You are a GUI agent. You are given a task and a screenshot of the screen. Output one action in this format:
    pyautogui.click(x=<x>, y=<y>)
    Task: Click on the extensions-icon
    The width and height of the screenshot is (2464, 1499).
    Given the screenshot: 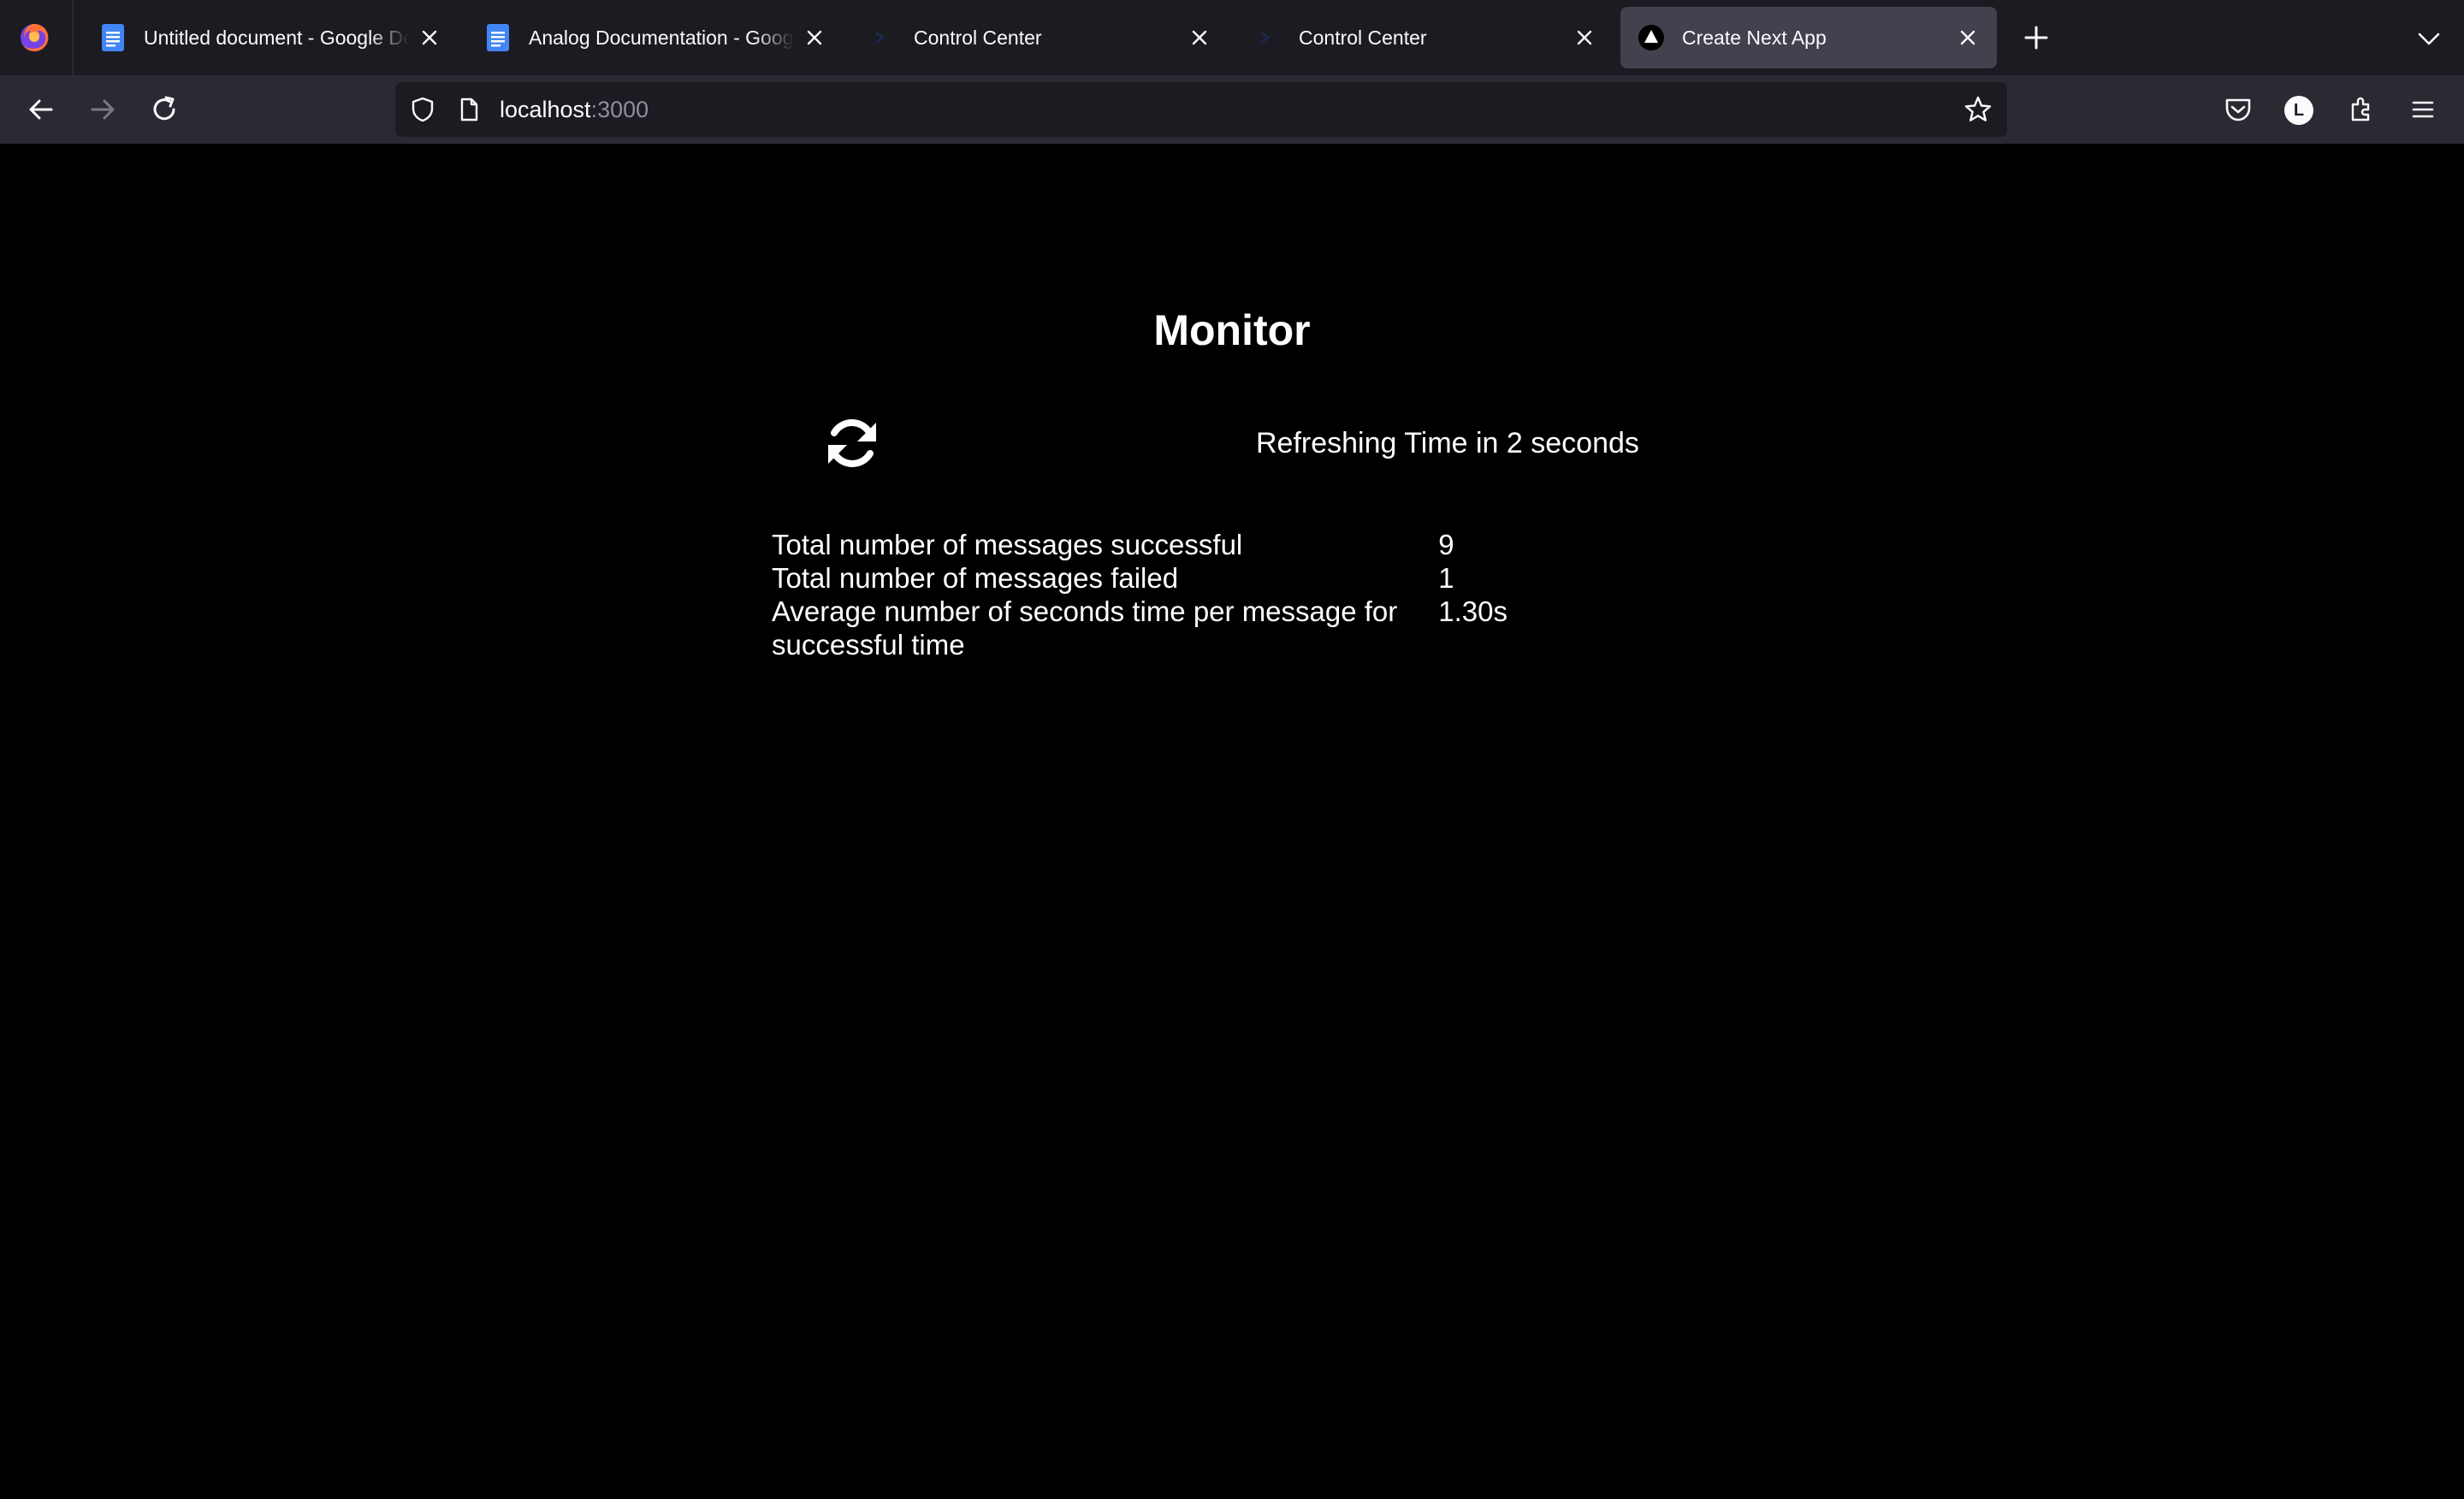 What is the action you would take?
    pyautogui.click(x=2361, y=109)
    